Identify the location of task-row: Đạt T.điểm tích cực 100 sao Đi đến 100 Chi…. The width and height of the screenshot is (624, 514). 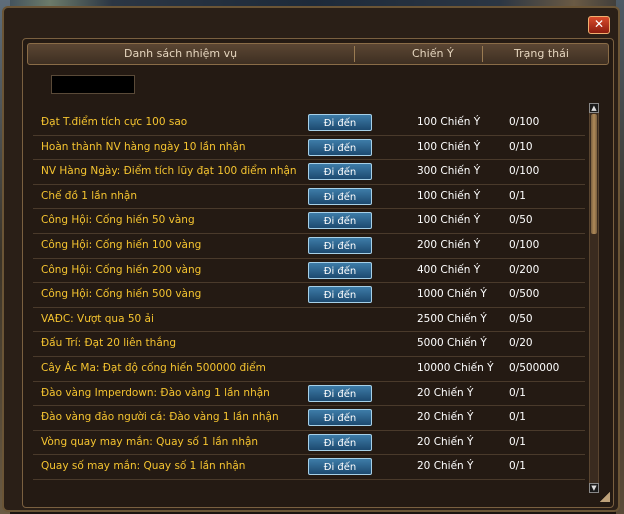
(309, 123).